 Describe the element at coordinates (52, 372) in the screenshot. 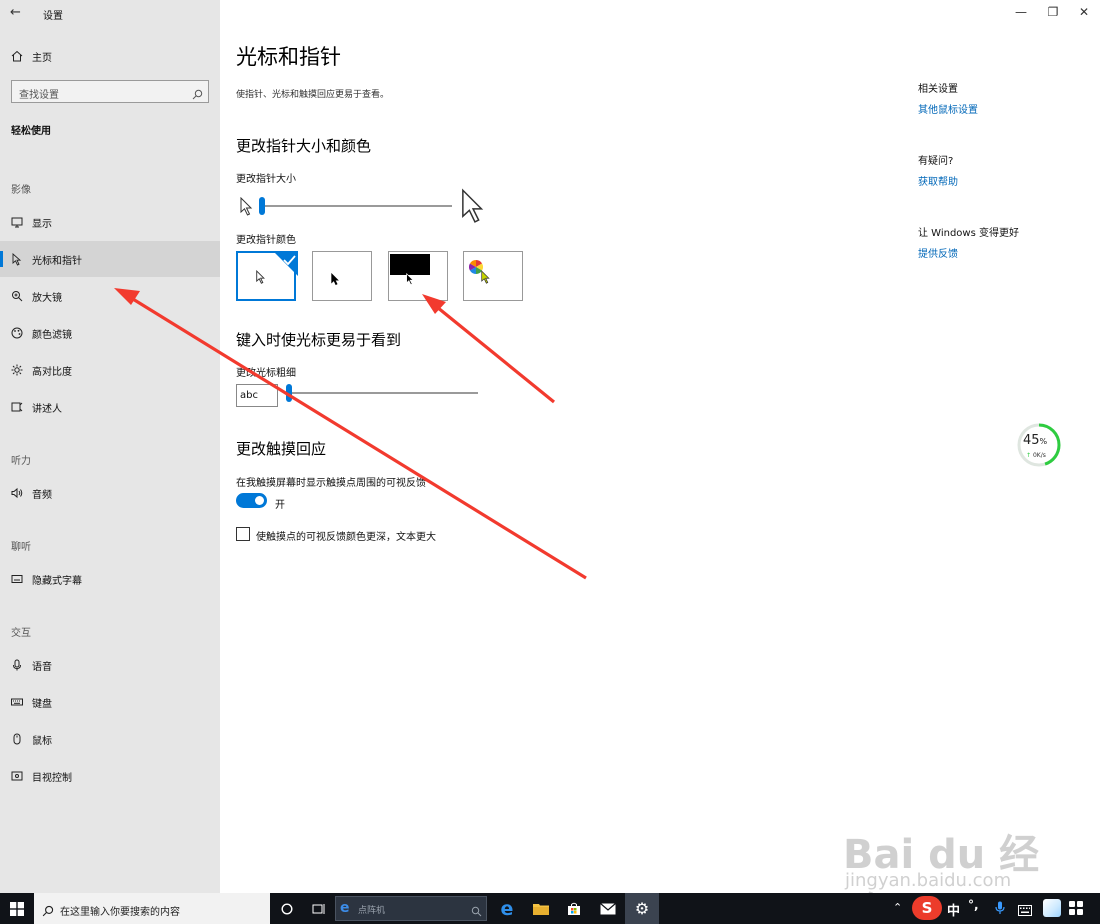

I see `sidebar-item-label: 高对比度` at that location.